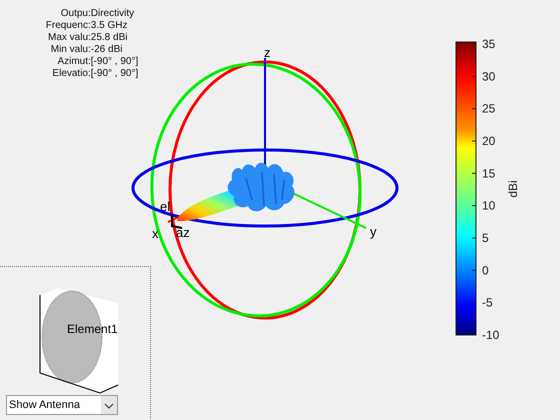 Image resolution: width=560 pixels, height=420 pixels. I want to click on colorbar-tick-label: 25, so click(489, 109).